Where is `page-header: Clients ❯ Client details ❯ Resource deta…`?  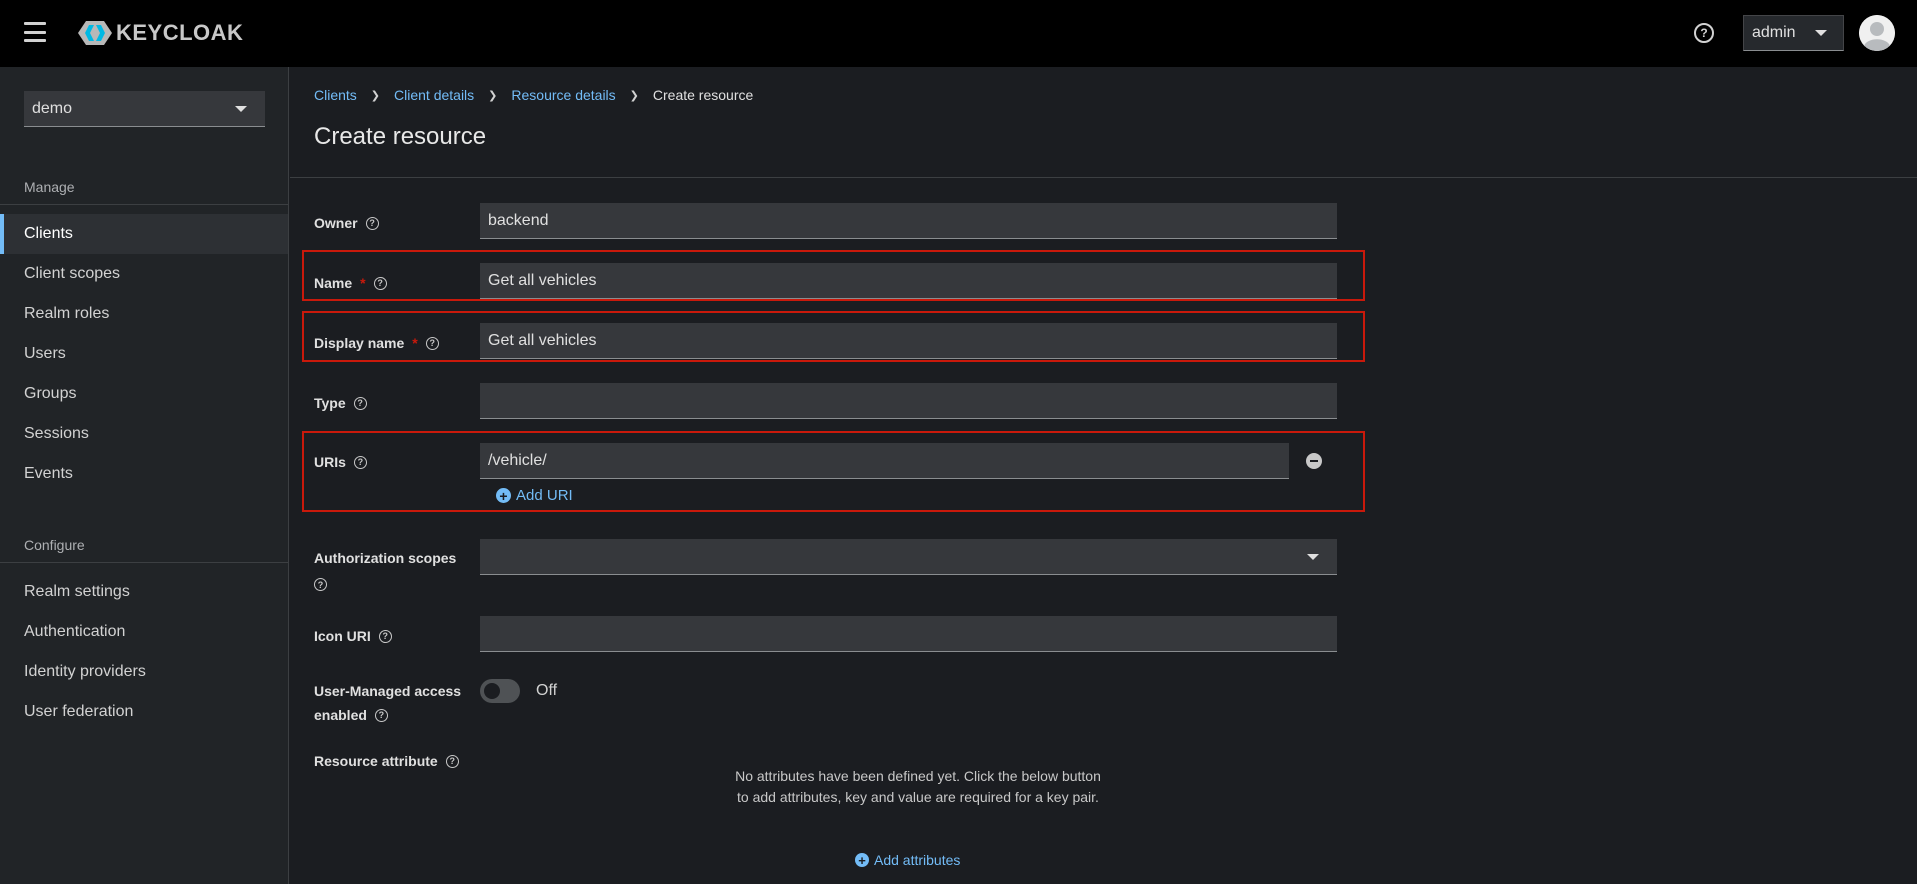 page-header: Clients ❯ Client details ❯ Resource deta… is located at coordinates (1103, 122).